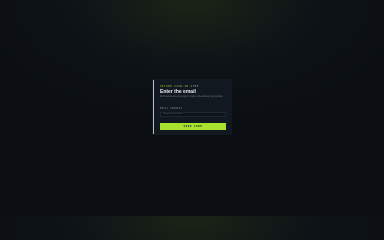 This screenshot has height=240, width=384. I want to click on email-label: EMAIL ADDRESS, so click(171, 108).